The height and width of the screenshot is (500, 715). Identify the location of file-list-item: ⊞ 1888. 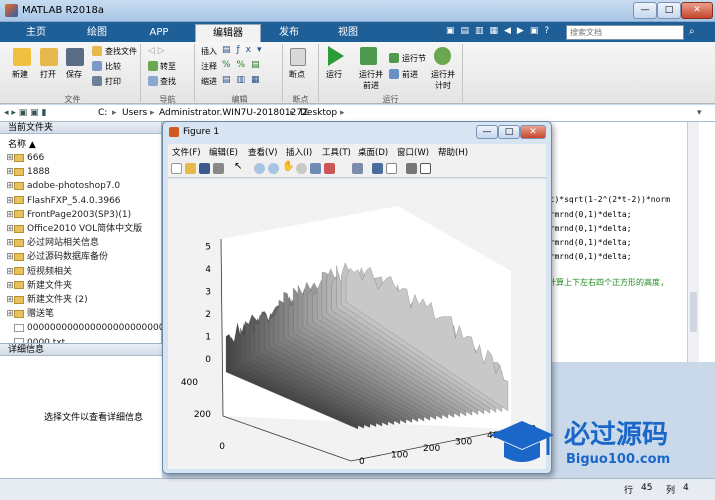
(81, 172).